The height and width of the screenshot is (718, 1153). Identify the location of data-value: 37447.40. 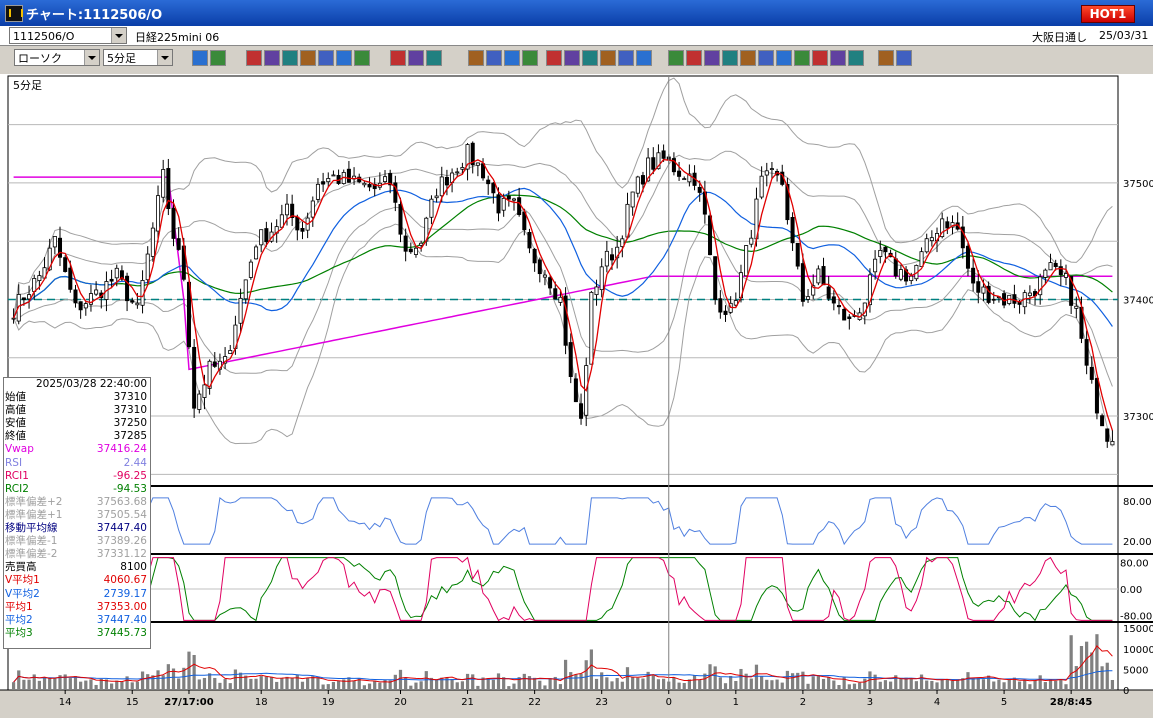
(121, 619).